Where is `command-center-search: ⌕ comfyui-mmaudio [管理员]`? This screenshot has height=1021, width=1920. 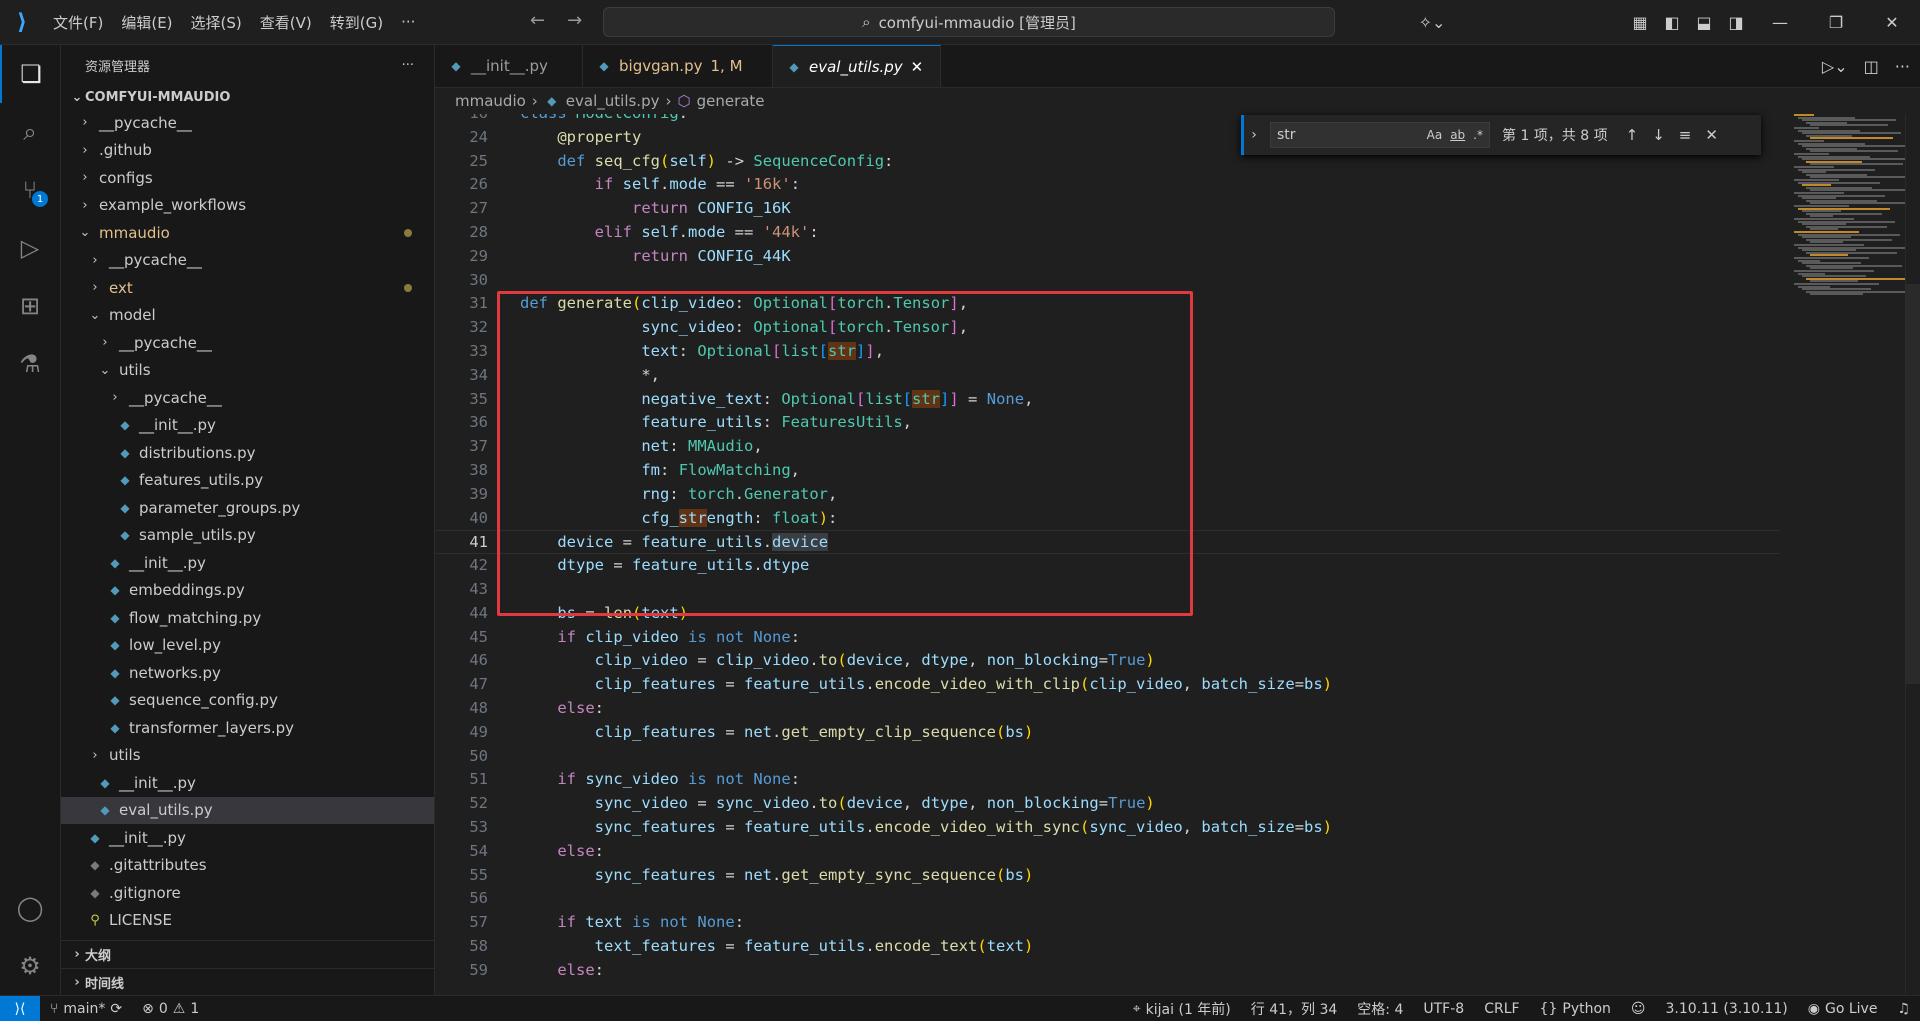
command-center-search: ⌕ comfyui-mmaudio [管理员] is located at coordinates (969, 22).